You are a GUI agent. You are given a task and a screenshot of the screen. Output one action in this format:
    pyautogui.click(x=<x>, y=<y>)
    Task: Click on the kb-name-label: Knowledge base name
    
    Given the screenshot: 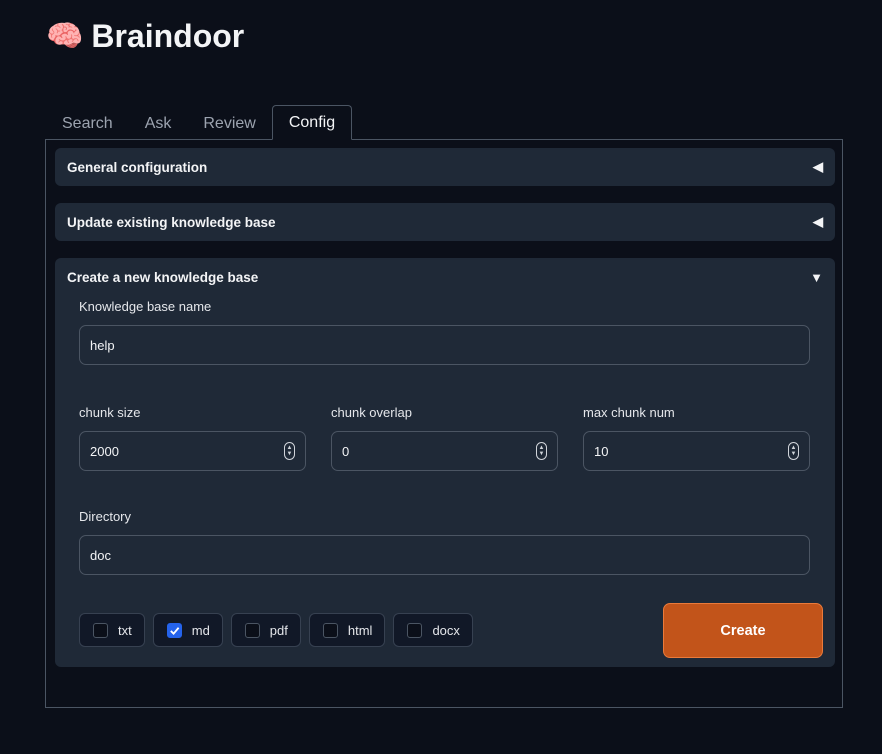 What is the action you would take?
    pyautogui.click(x=145, y=306)
    